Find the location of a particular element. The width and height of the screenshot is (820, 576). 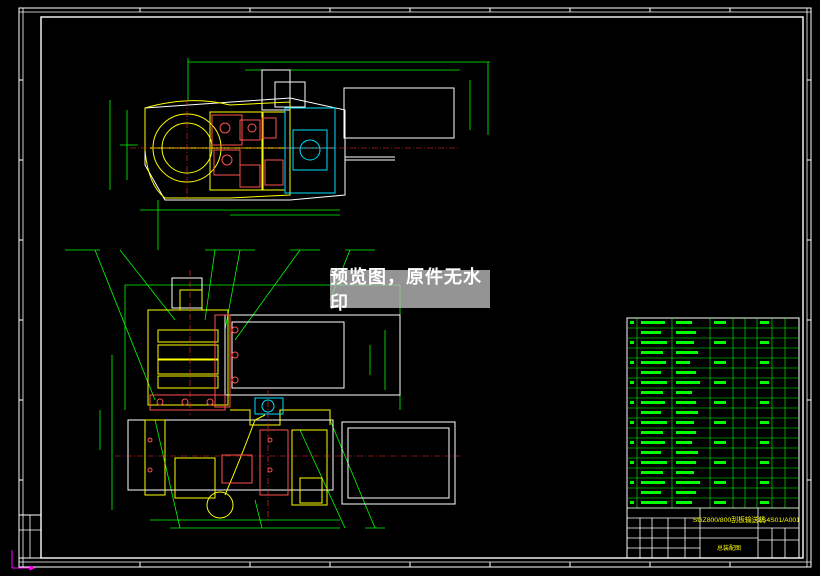

drawing-number: 1S4S01/A001 is located at coordinates (779, 520).